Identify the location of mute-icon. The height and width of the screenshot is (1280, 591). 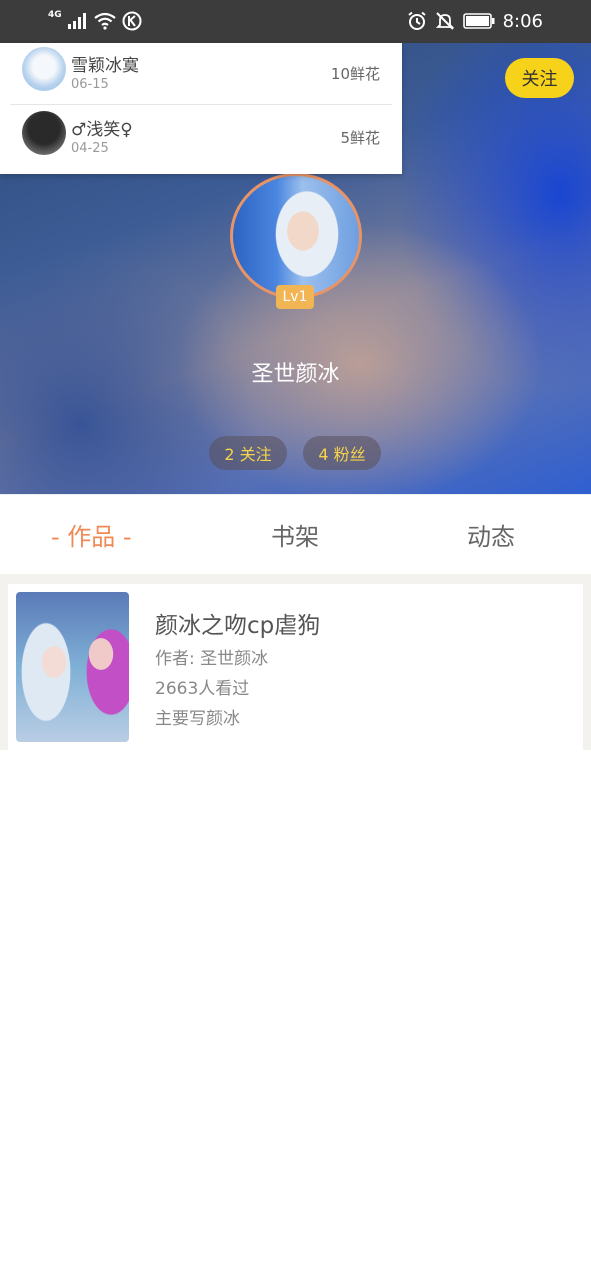
(444, 21).